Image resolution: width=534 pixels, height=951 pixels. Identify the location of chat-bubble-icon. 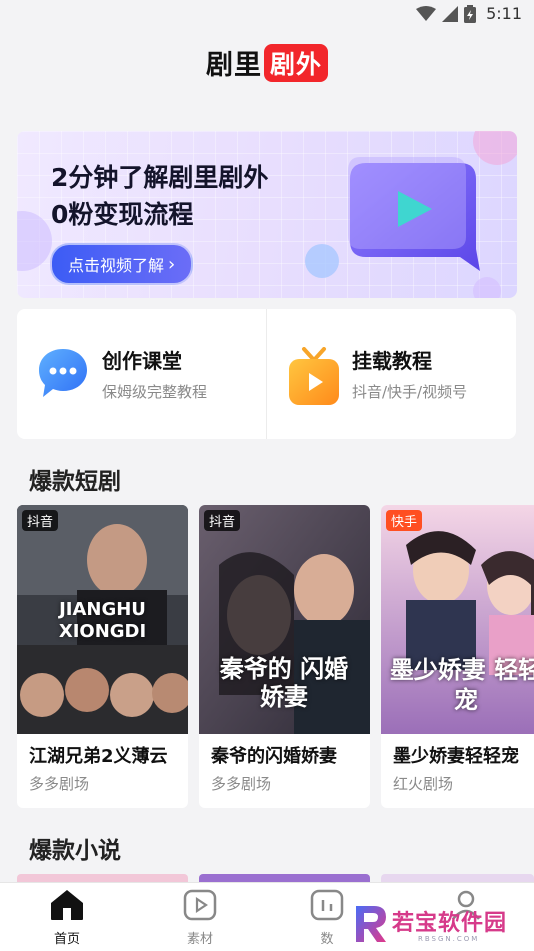
(63, 375).